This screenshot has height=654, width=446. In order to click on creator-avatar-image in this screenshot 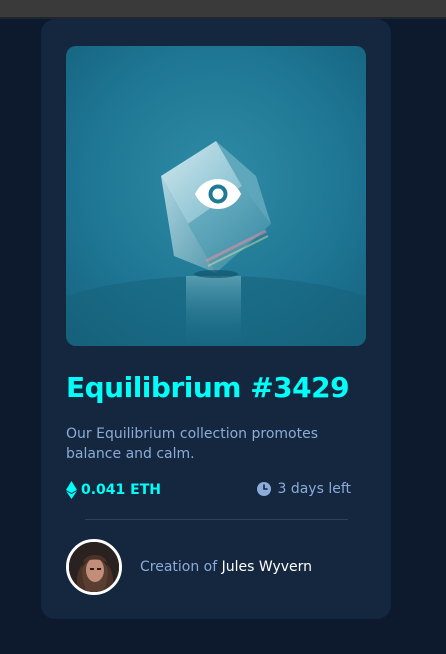, I will do `click(94, 567)`.